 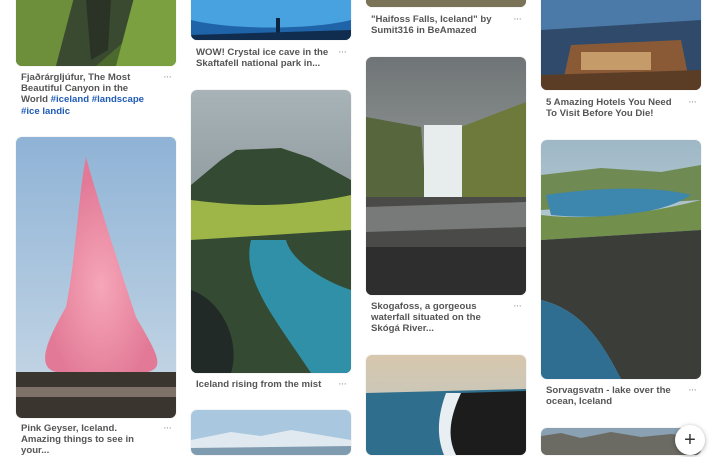 I want to click on pin-image-pink-geyser, so click(x=96, y=277).